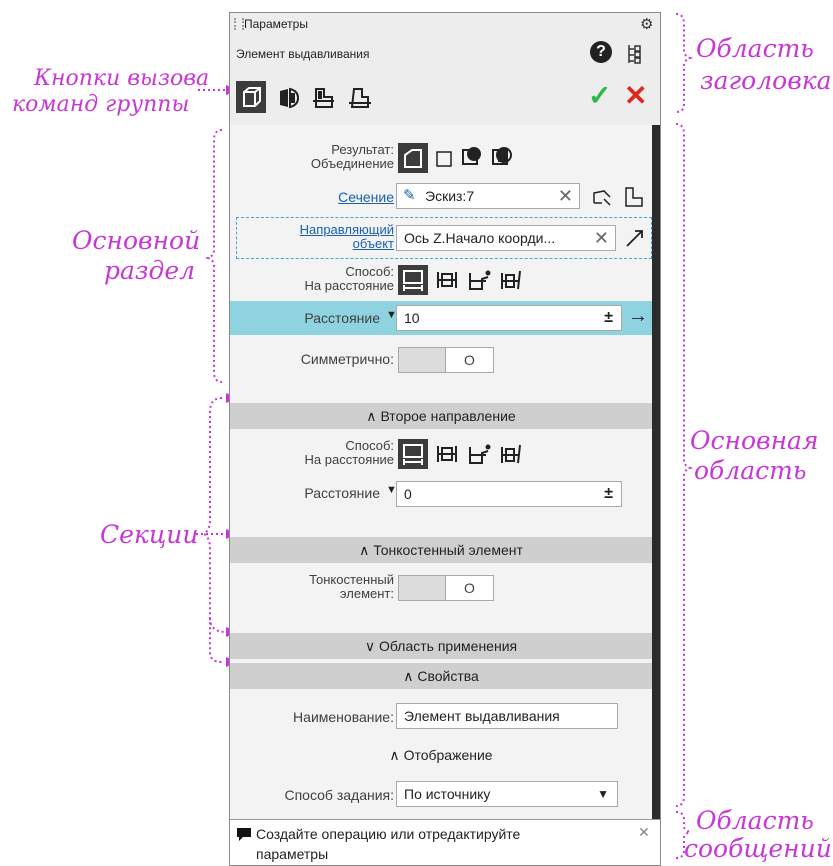  Describe the element at coordinates (444, 159) in the screenshot. I see `new-body-icon` at that location.